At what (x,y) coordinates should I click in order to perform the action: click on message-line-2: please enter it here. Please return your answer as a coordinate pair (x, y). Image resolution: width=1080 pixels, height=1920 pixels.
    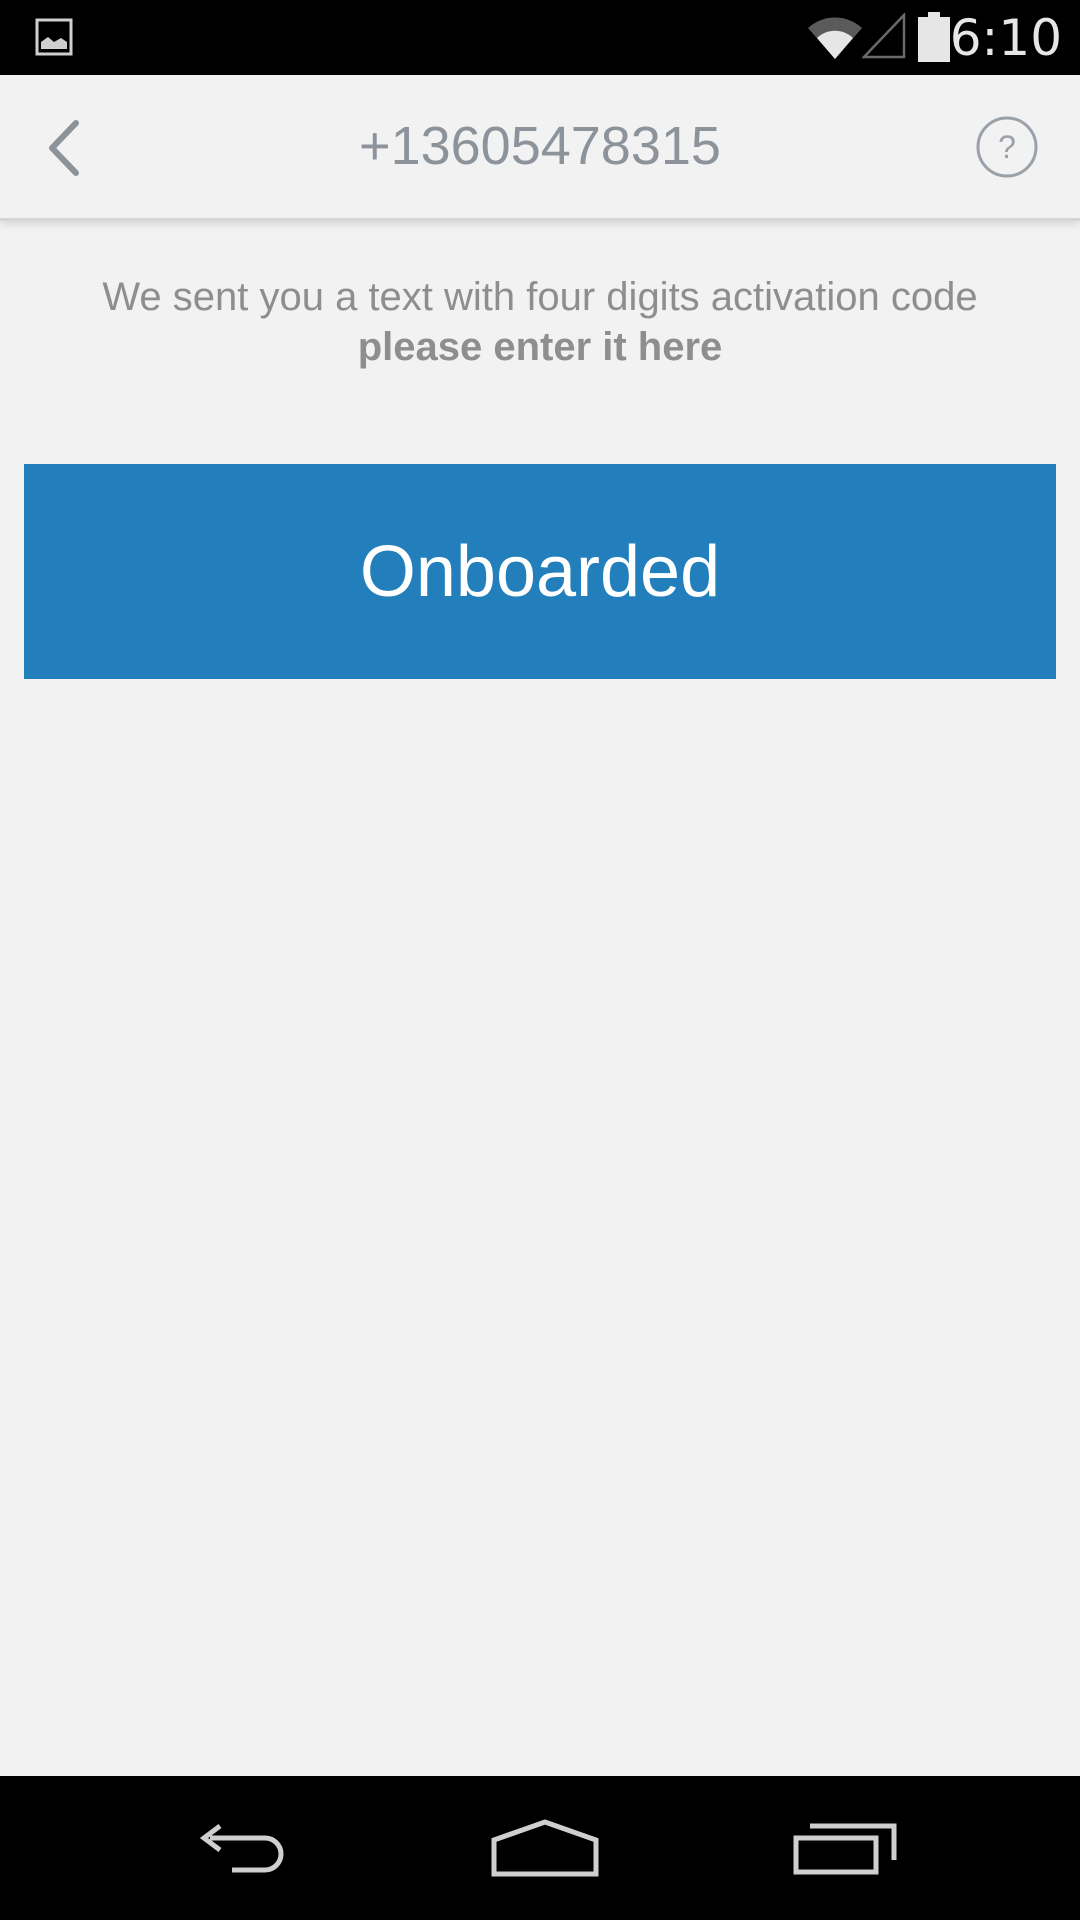
    Looking at the image, I should click on (540, 347).